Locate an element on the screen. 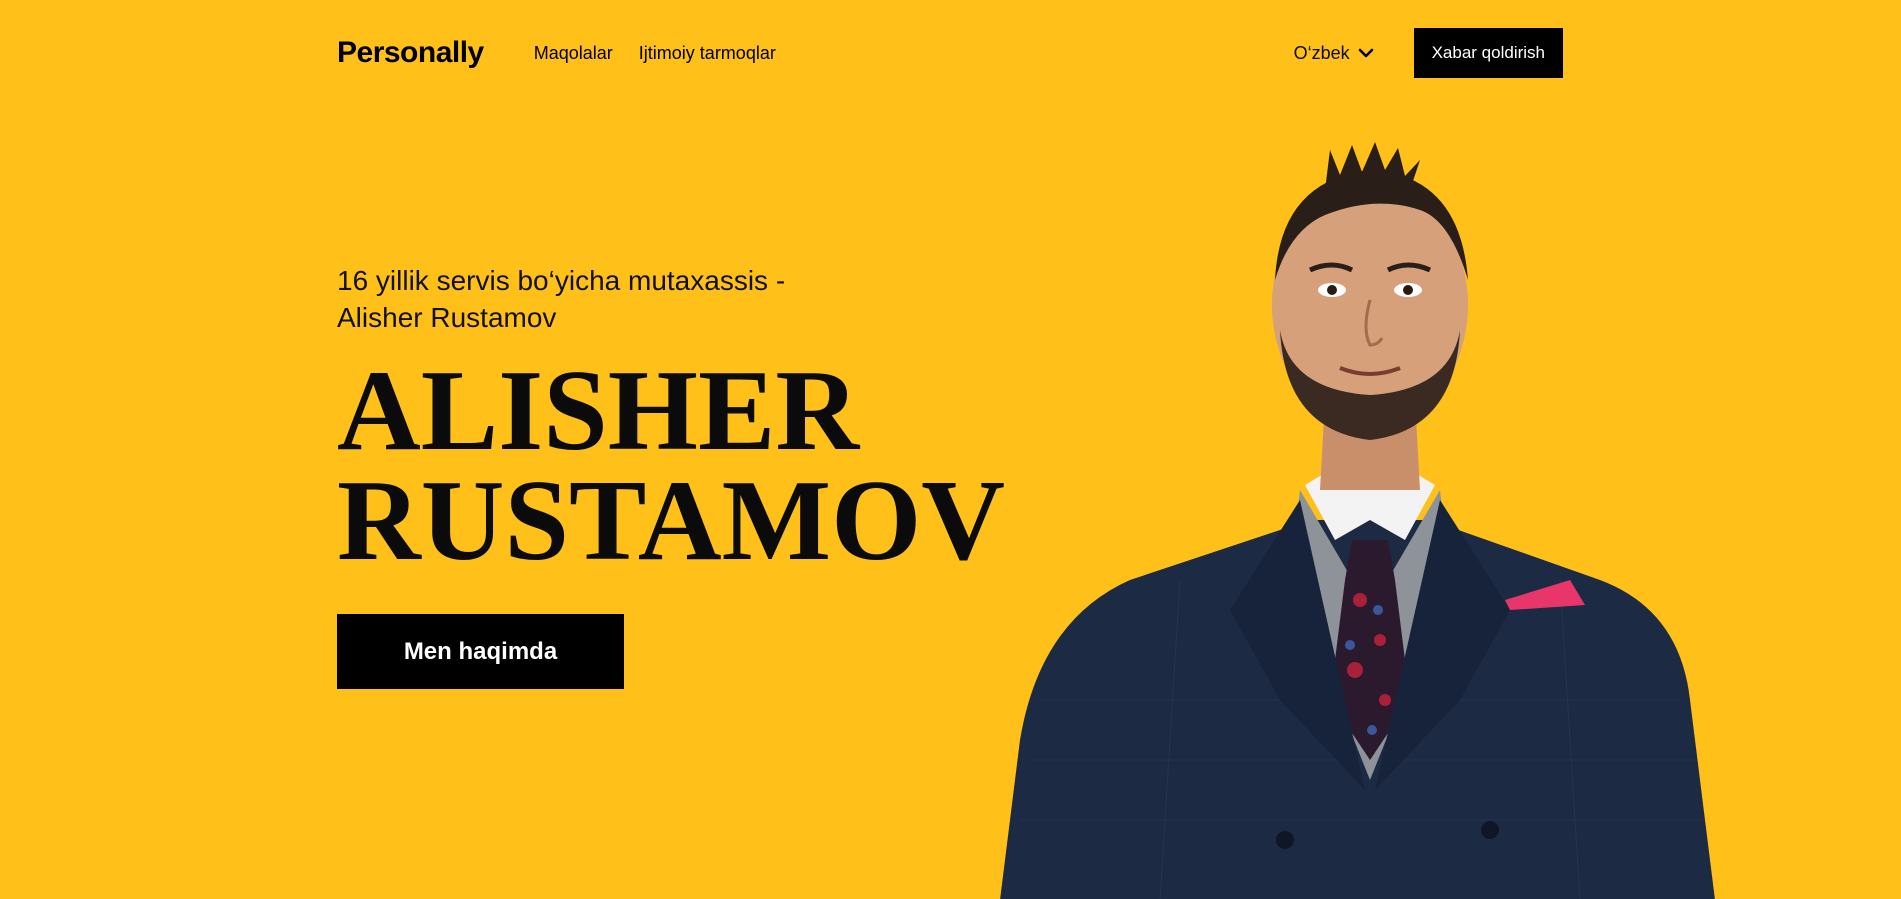 Image resolution: width=1901 pixels, height=899 pixels. site-logo: Personally is located at coordinates (410, 53).